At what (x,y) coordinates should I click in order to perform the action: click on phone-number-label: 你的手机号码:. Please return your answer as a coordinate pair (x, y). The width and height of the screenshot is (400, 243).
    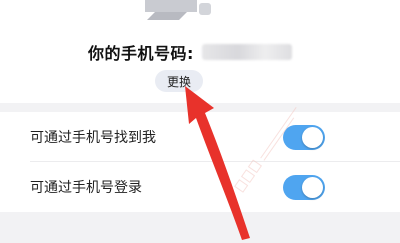
    Looking at the image, I should click on (141, 53).